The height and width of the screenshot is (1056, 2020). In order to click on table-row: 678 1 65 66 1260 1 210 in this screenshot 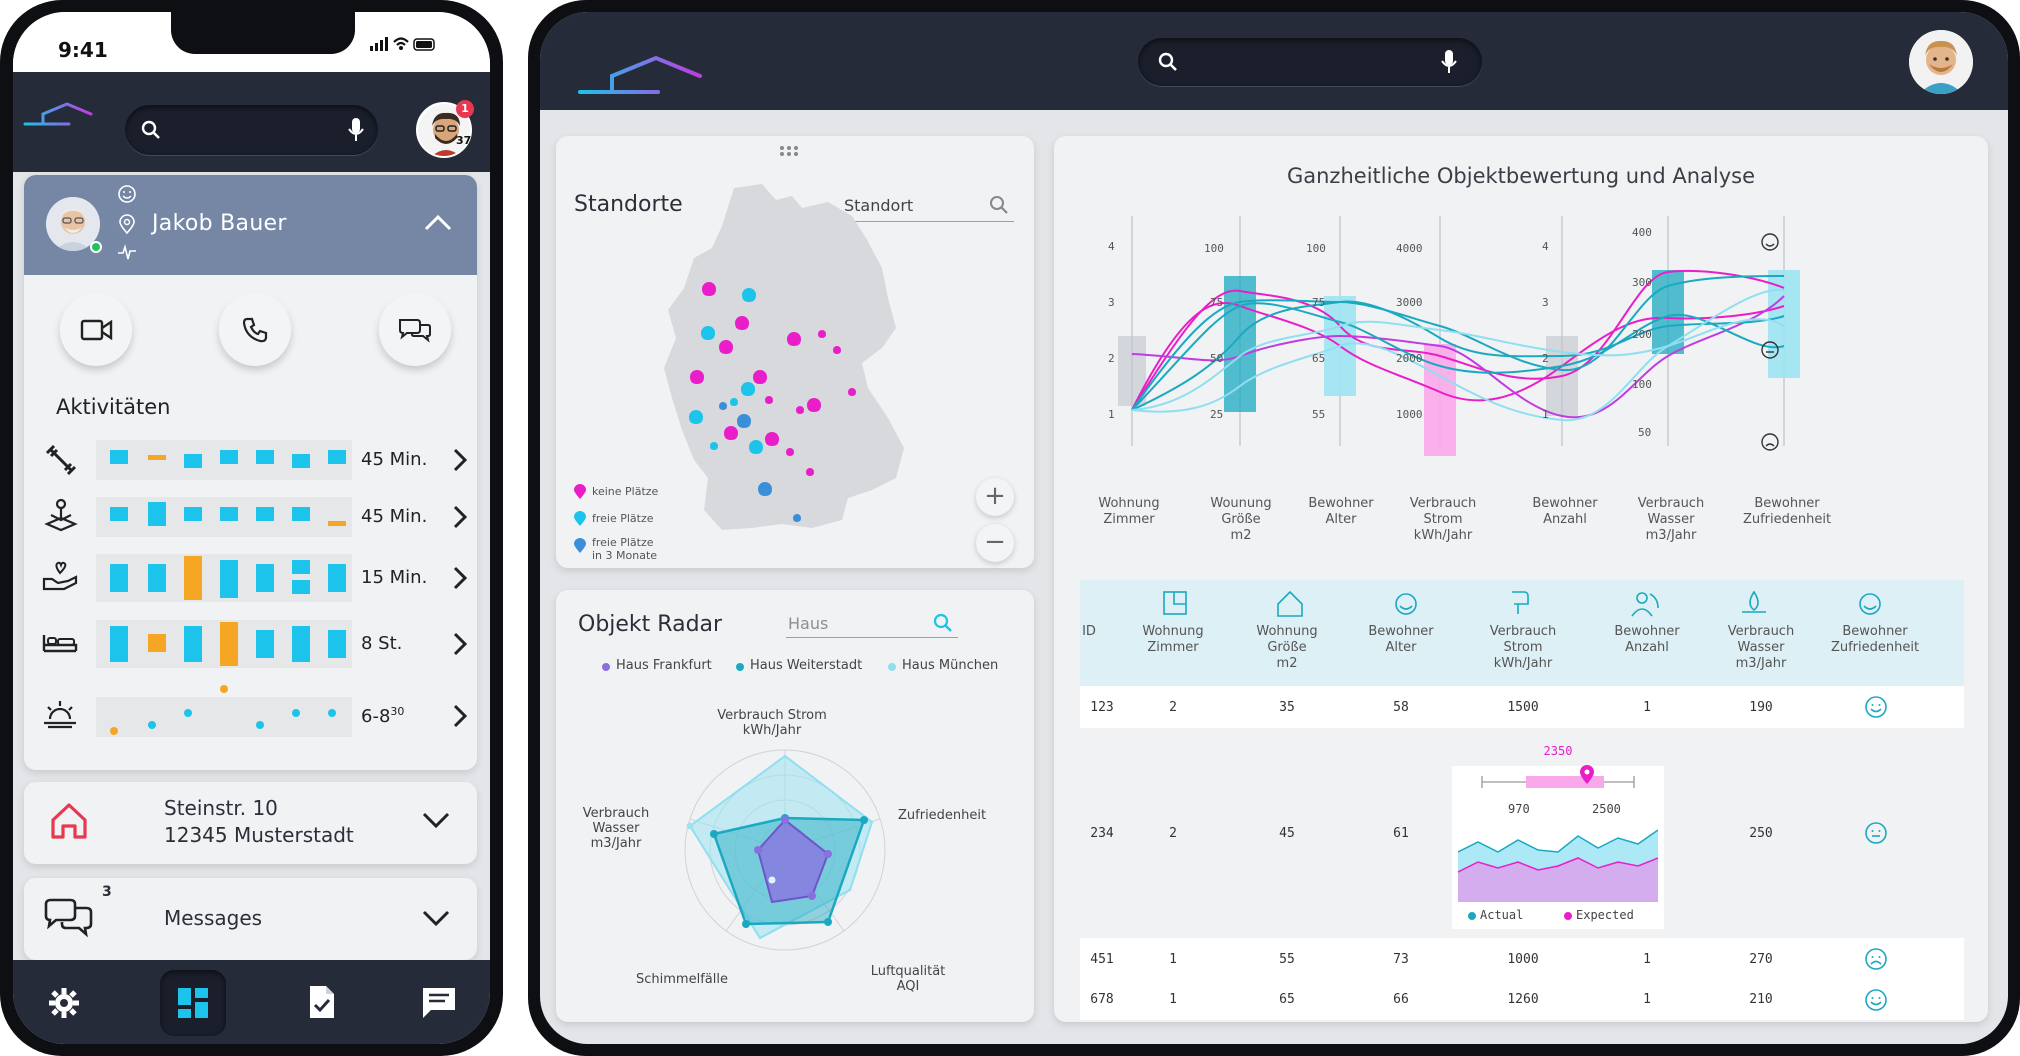, I will do `click(1522, 1000)`.